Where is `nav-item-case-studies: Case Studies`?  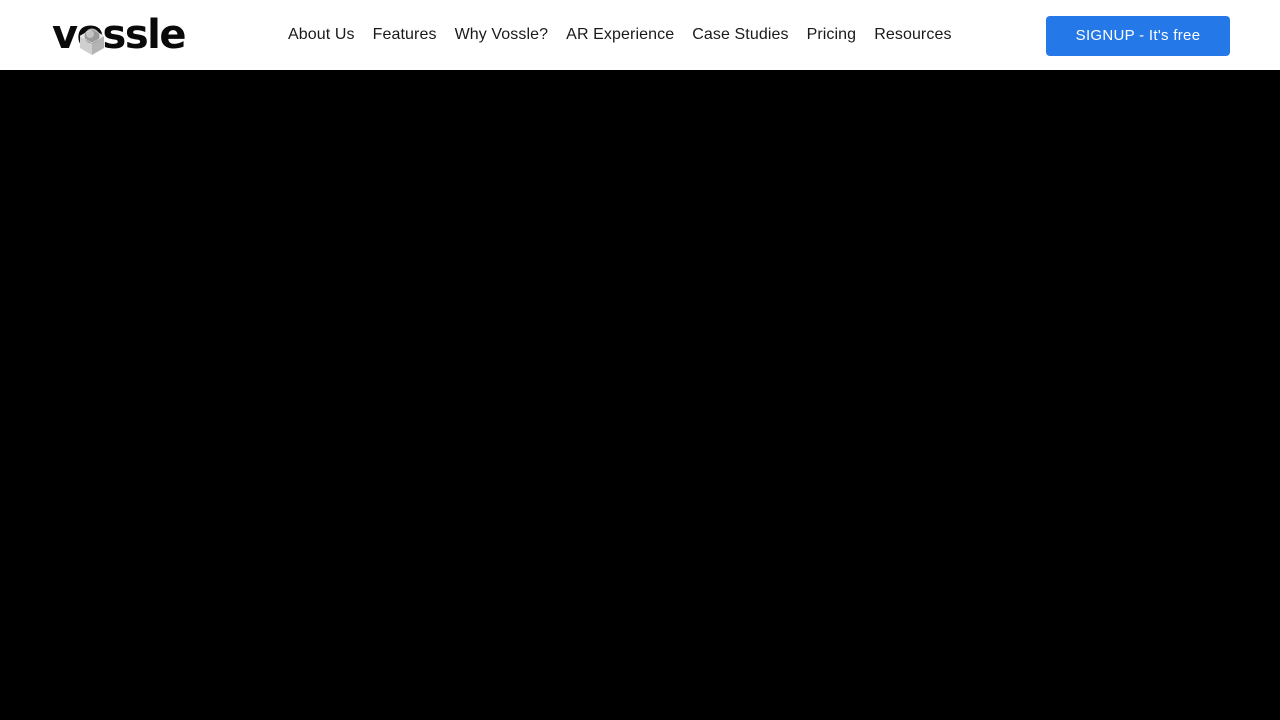
nav-item-case-studies: Case Studies is located at coordinates (740, 35).